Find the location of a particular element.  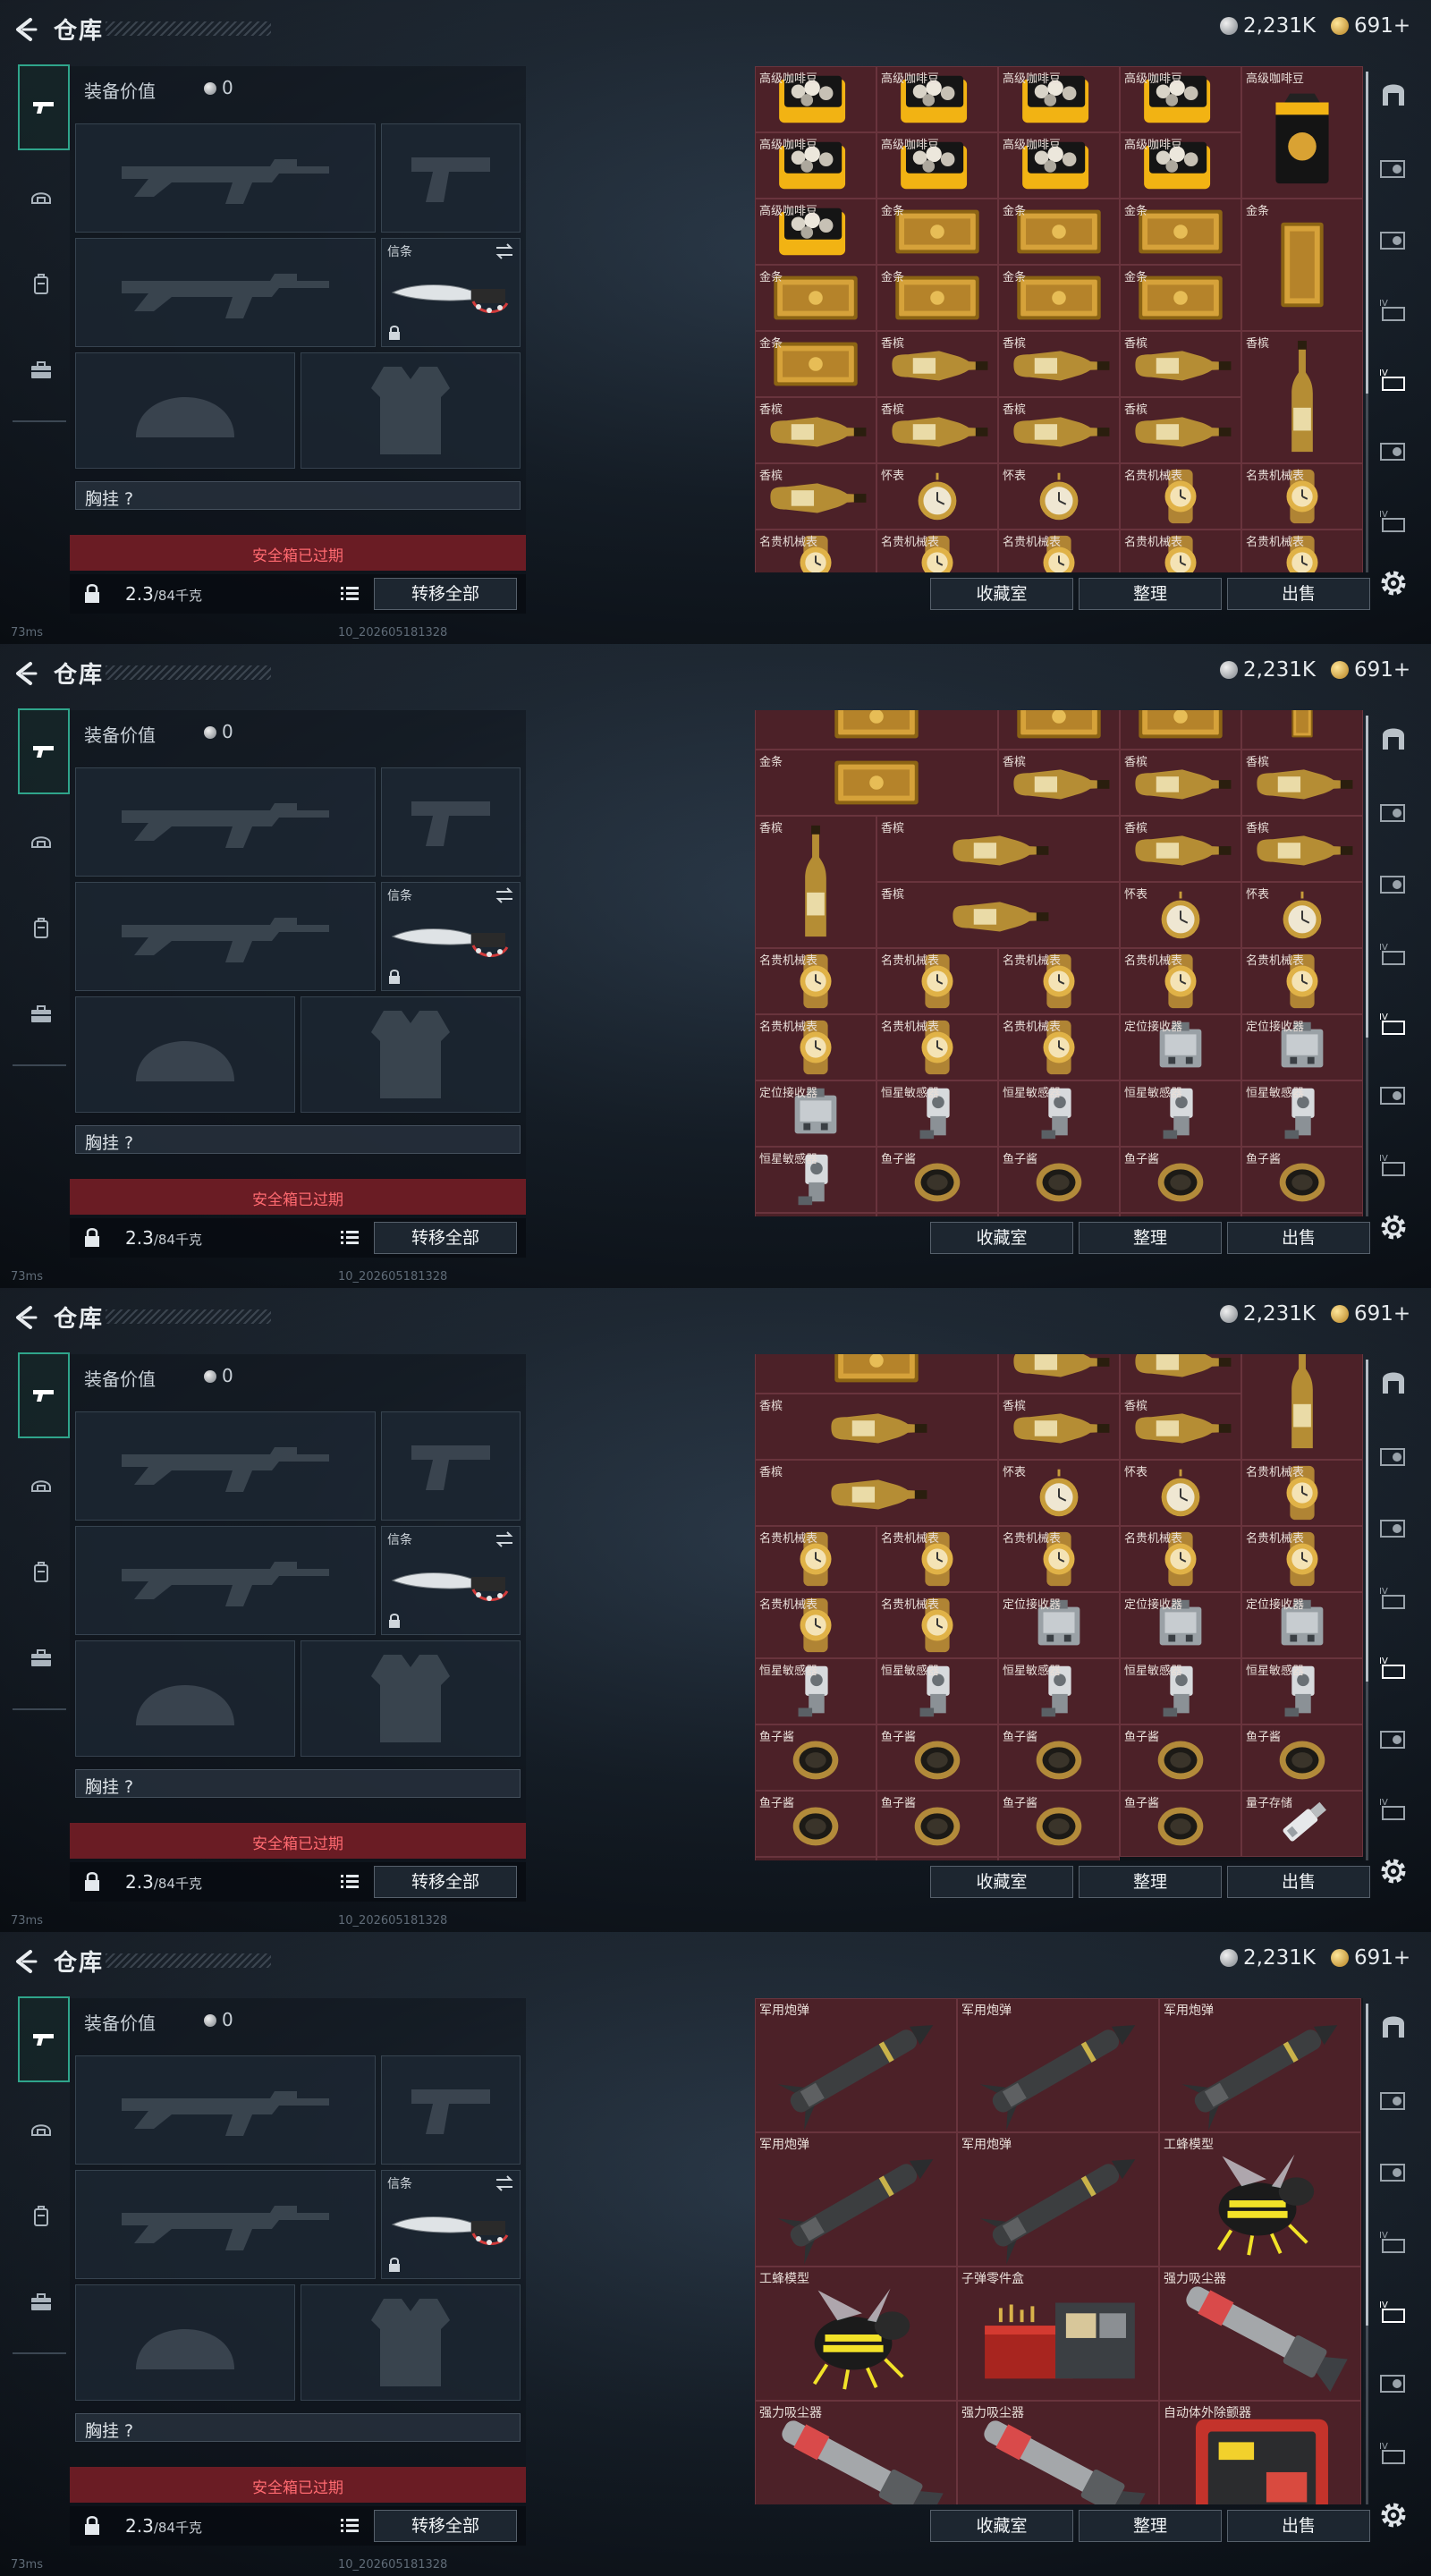

armor-slot is located at coordinates (411, 2342).